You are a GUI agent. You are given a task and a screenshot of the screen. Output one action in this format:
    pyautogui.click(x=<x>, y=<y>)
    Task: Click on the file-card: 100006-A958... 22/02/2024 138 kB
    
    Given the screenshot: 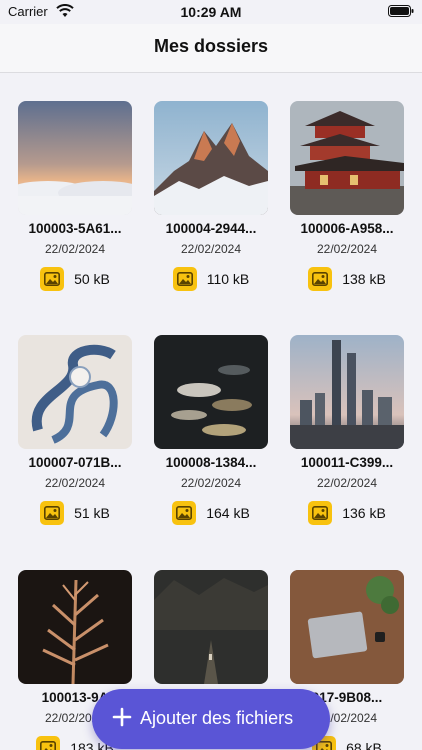 What is the action you would take?
    pyautogui.click(x=347, y=206)
    